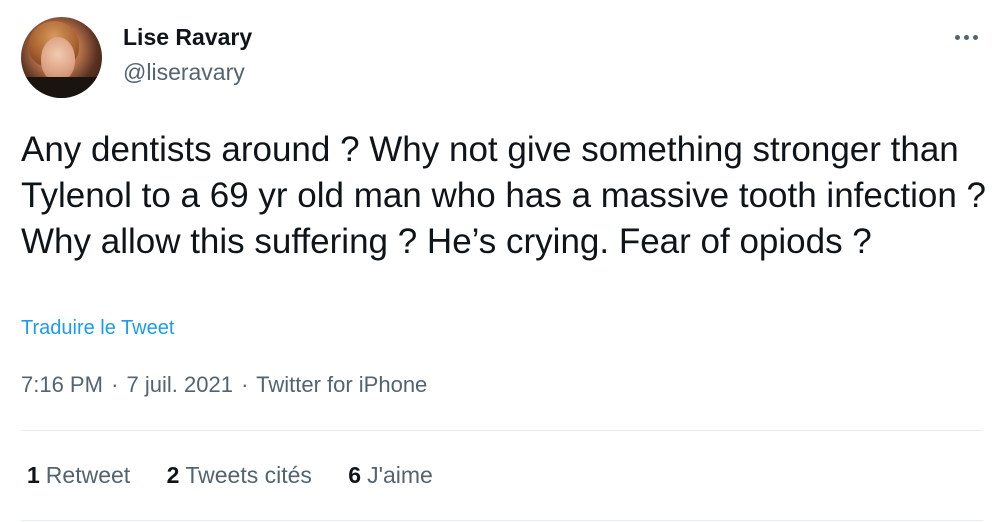  What do you see at coordinates (62, 384) in the screenshot?
I see `tweet-time: 7:16 PM` at bounding box center [62, 384].